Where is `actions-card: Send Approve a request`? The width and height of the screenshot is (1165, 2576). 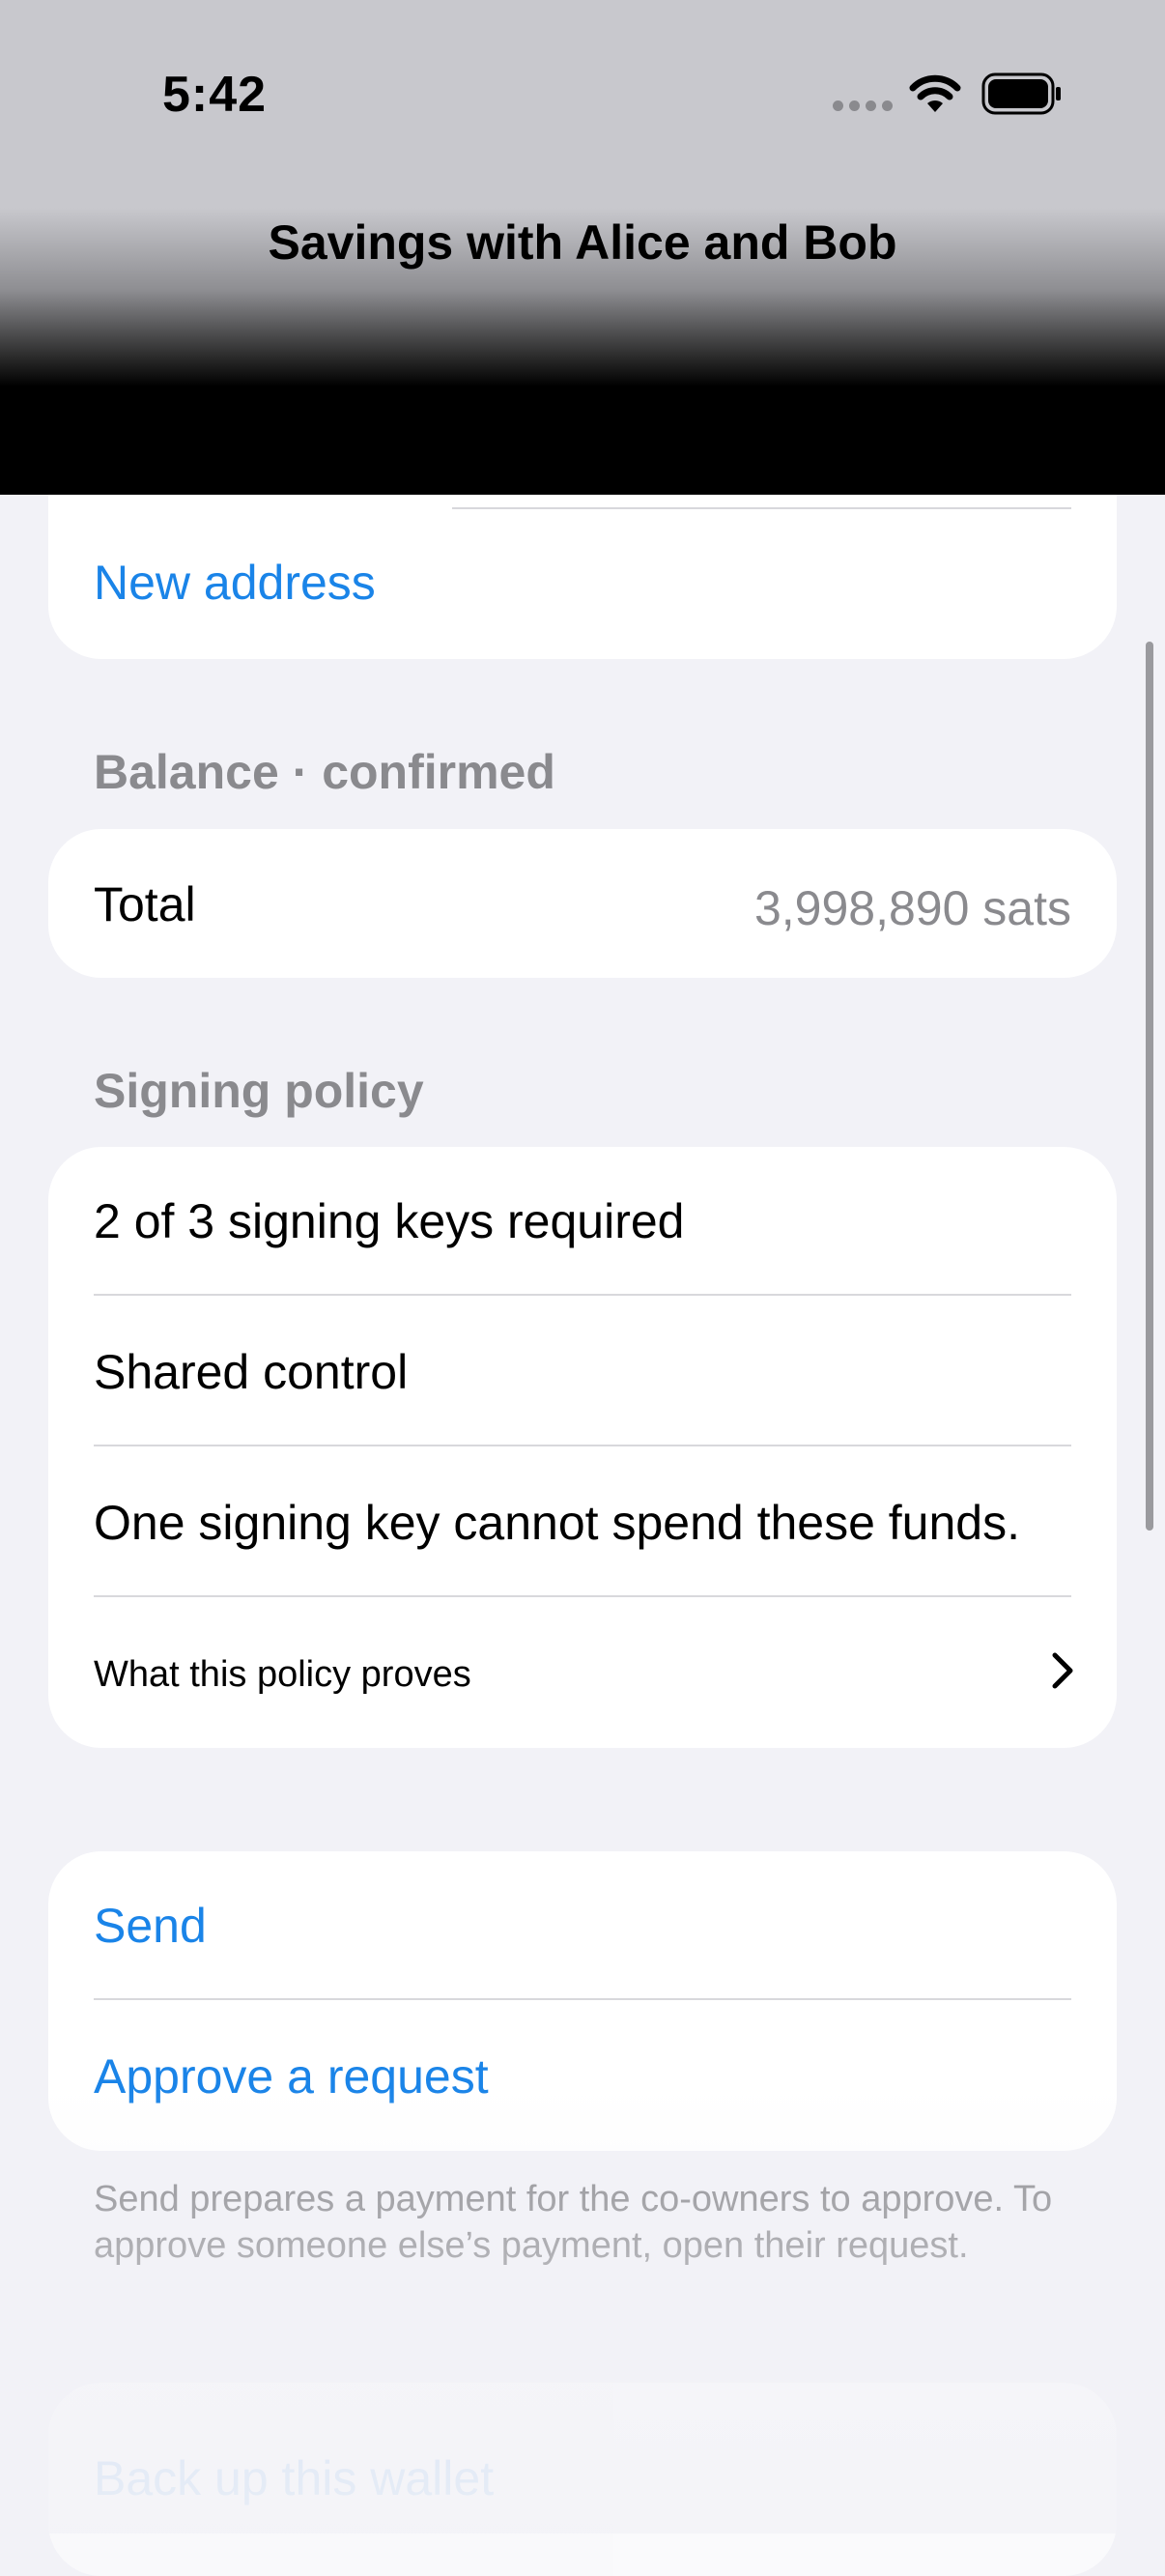 actions-card: Send Approve a request is located at coordinates (582, 2001).